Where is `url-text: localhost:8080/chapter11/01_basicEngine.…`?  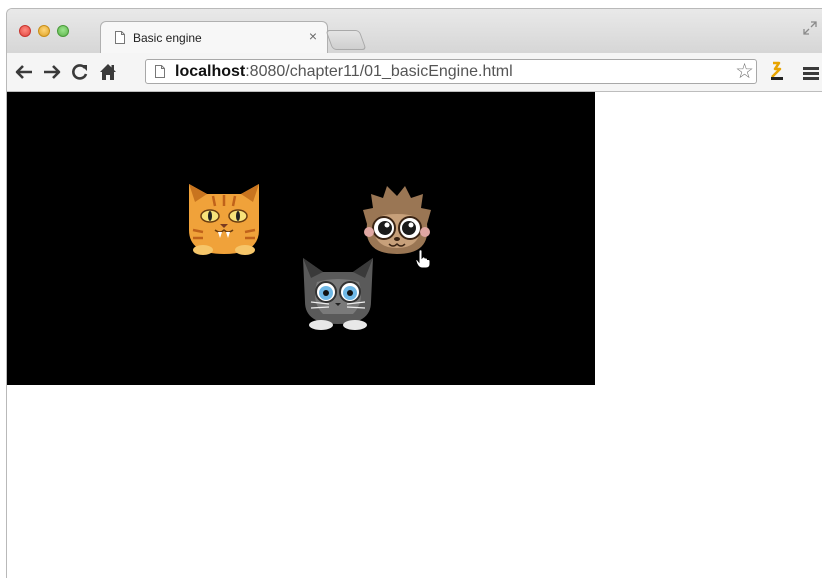 url-text: localhost:8080/chapter11/01_basicEngine.… is located at coordinates (344, 72).